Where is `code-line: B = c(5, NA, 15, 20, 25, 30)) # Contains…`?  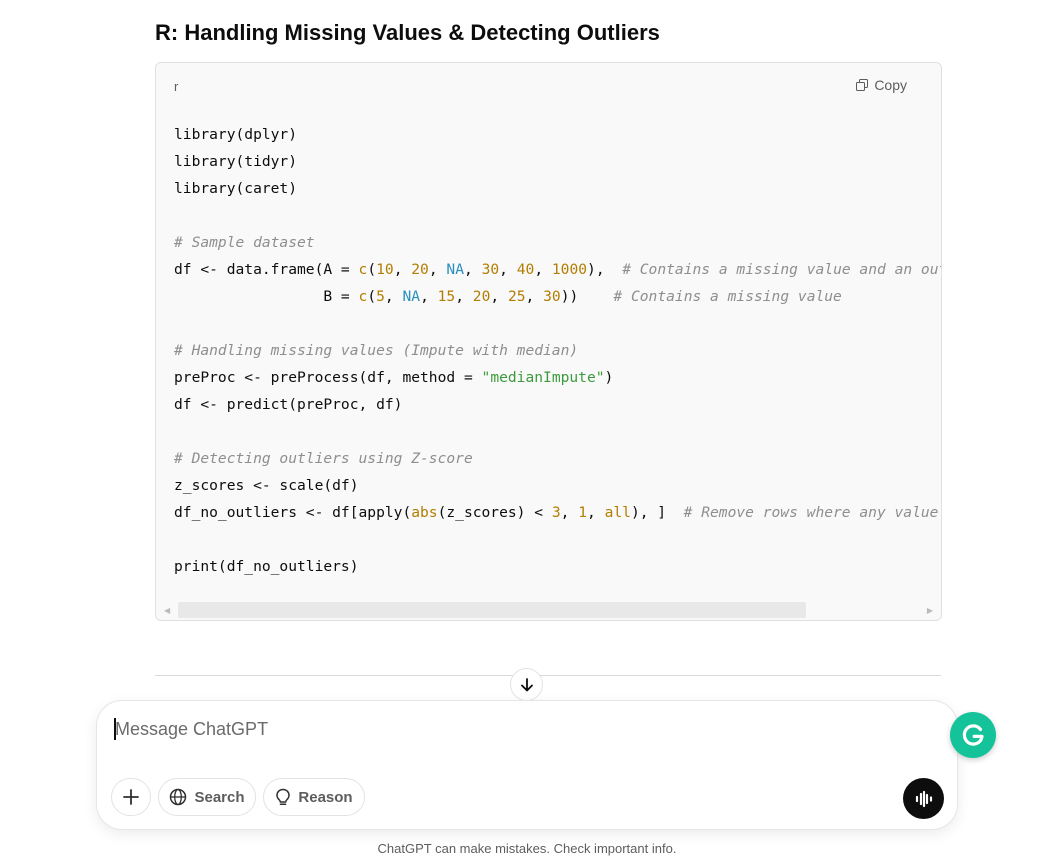
code-line: B = c(5, NA, 15, 20, 25, 30)) # Contains… is located at coordinates (557, 296).